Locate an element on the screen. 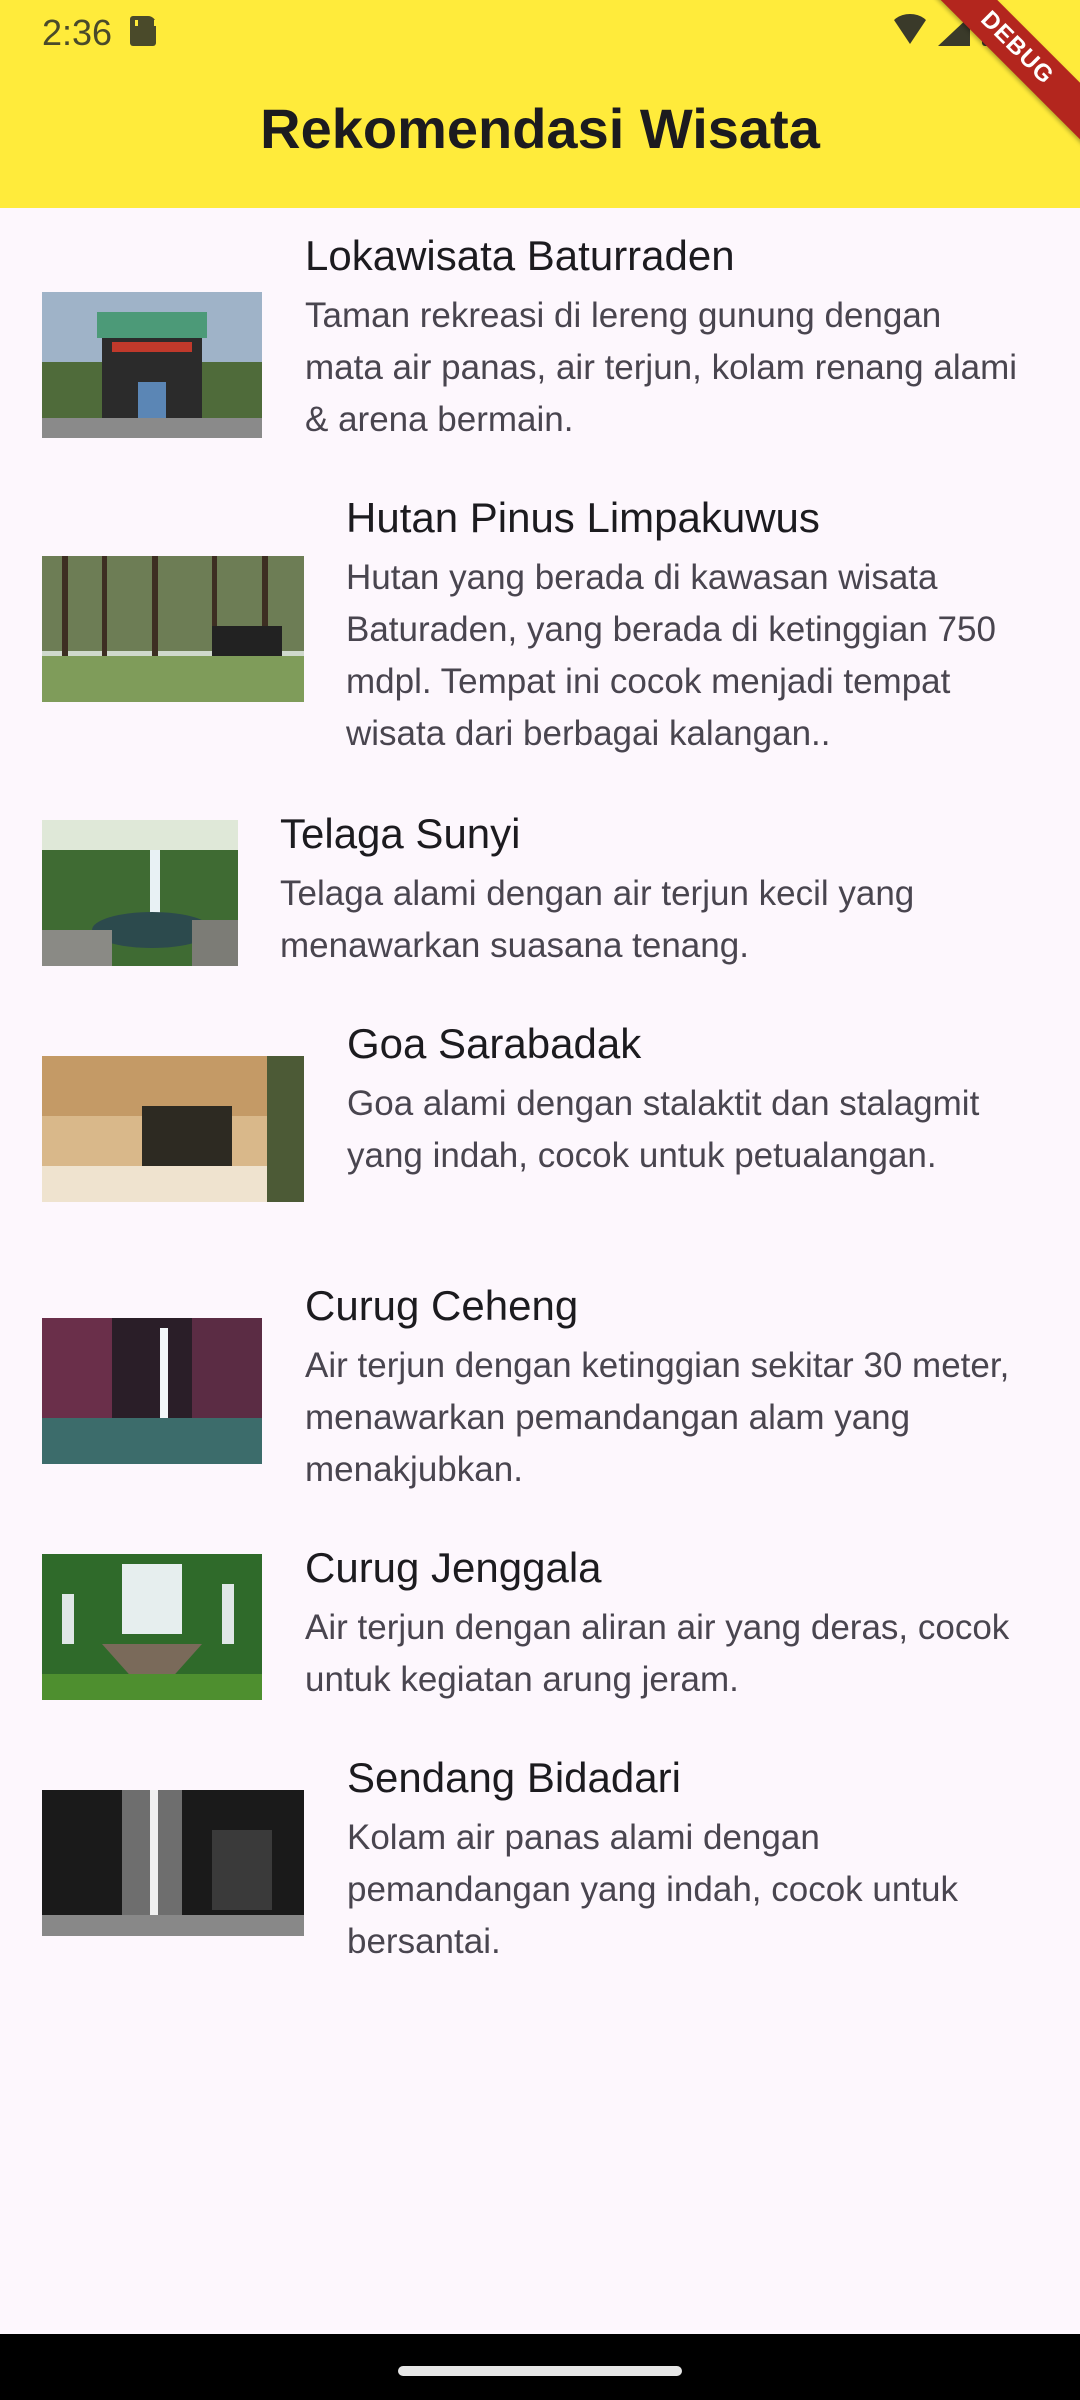 This screenshot has height=2400, width=1080. system-nav-bar is located at coordinates (540, 2367).